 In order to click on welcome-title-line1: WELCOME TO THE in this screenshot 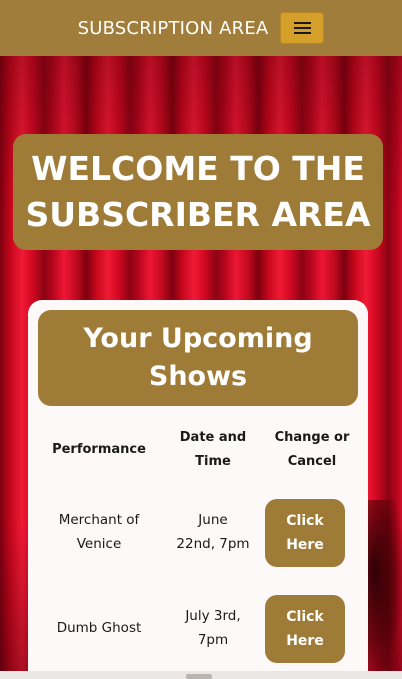, I will do `click(198, 168)`.